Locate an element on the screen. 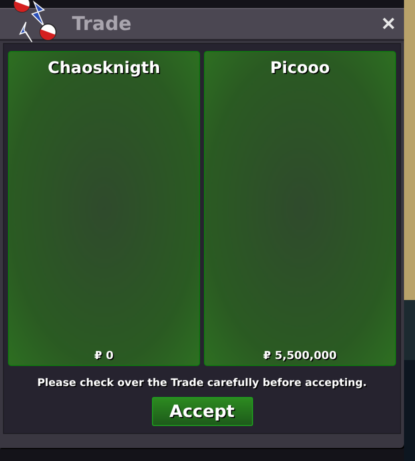 The width and height of the screenshot is (415, 461). notice-text: Please check over the Trade carefully before accepting. is located at coordinates (202, 383).